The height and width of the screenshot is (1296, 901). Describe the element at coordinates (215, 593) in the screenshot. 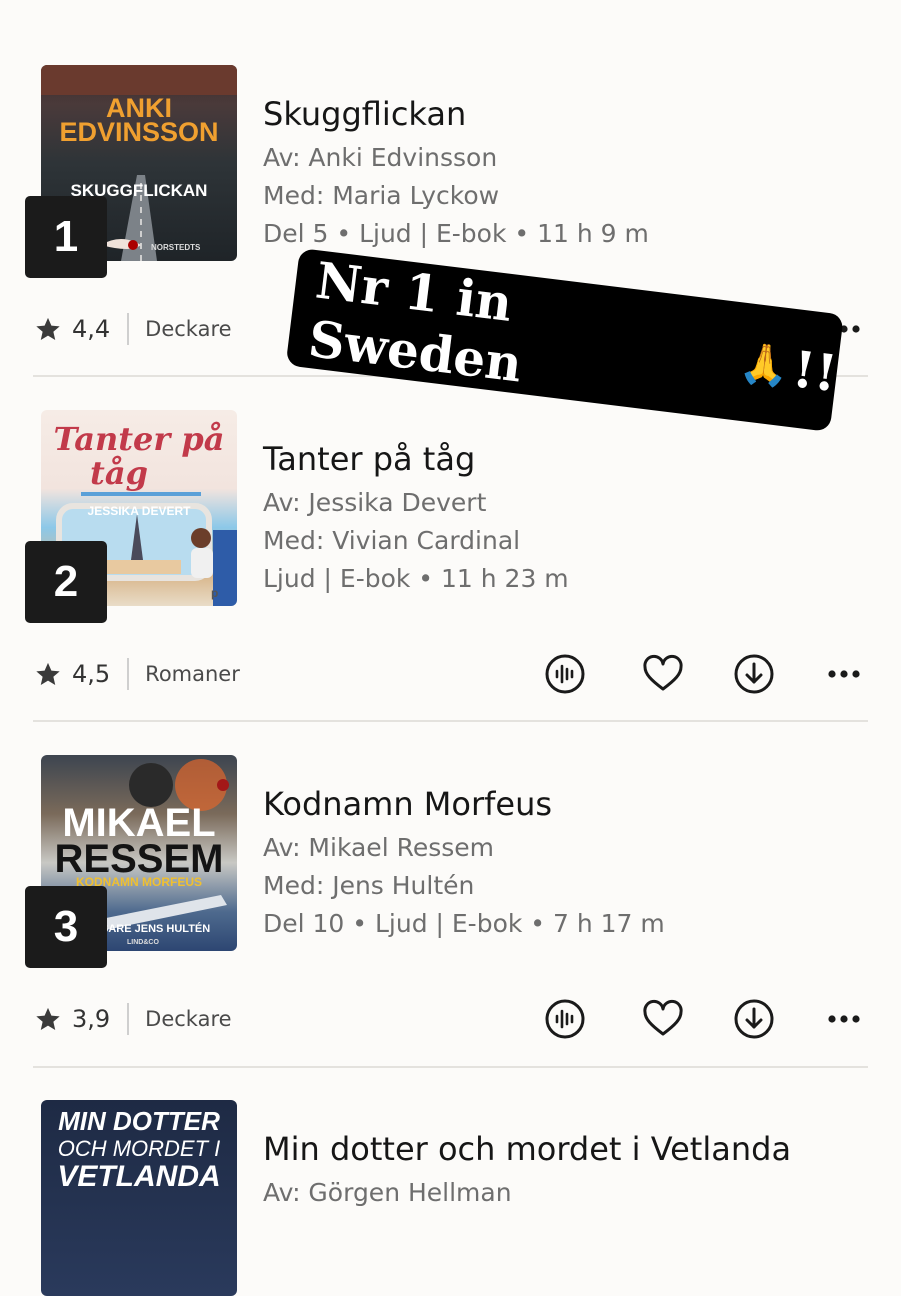

I see `cover-publisher: p` at that location.